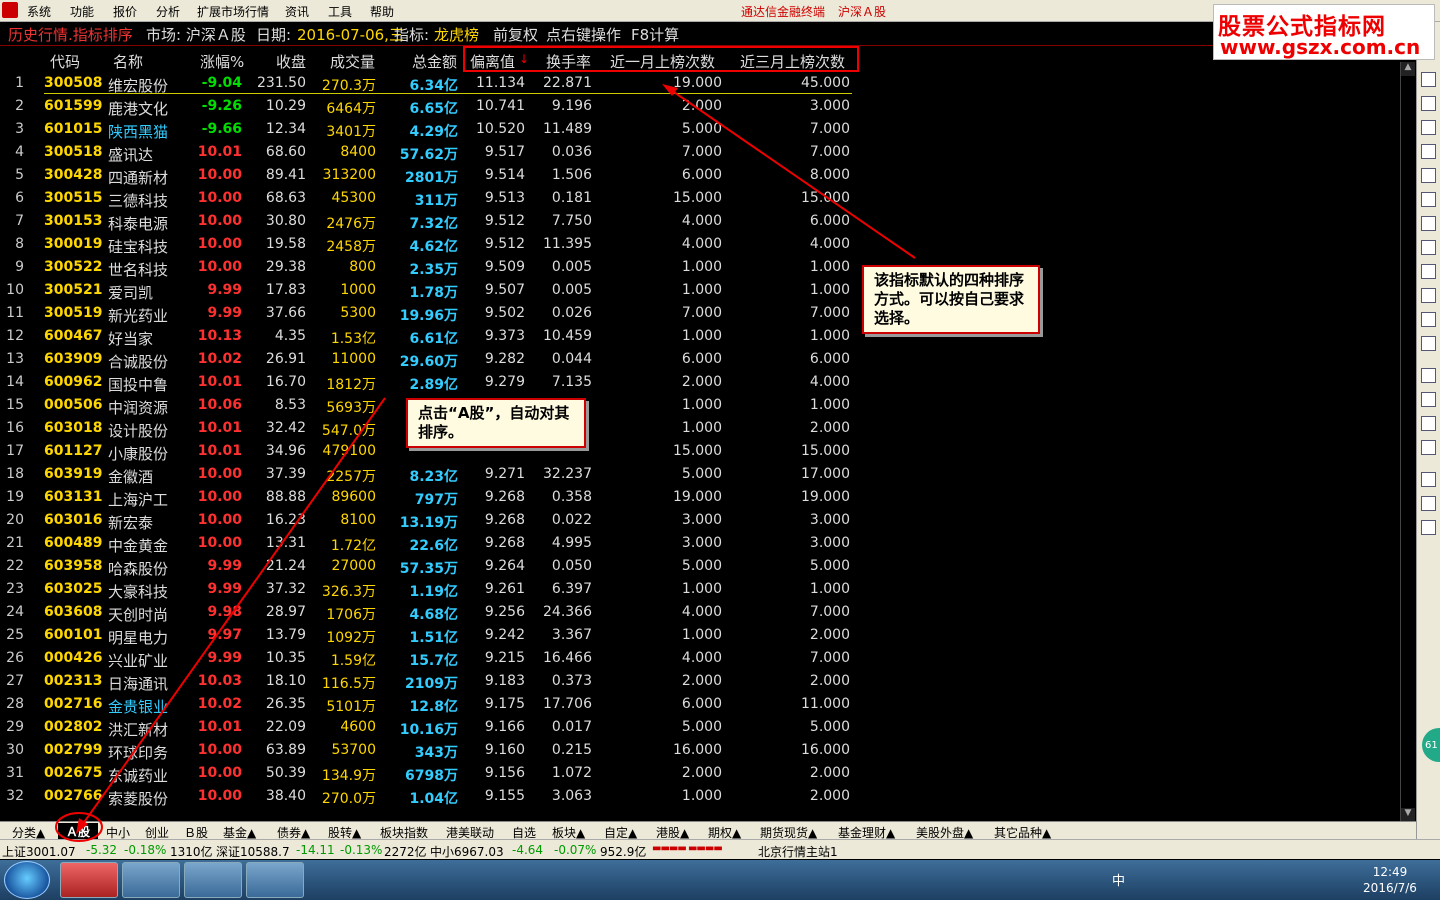  I want to click on watermark: 股票公式指标网 www.gszx.com.cn, so click(1324, 32).